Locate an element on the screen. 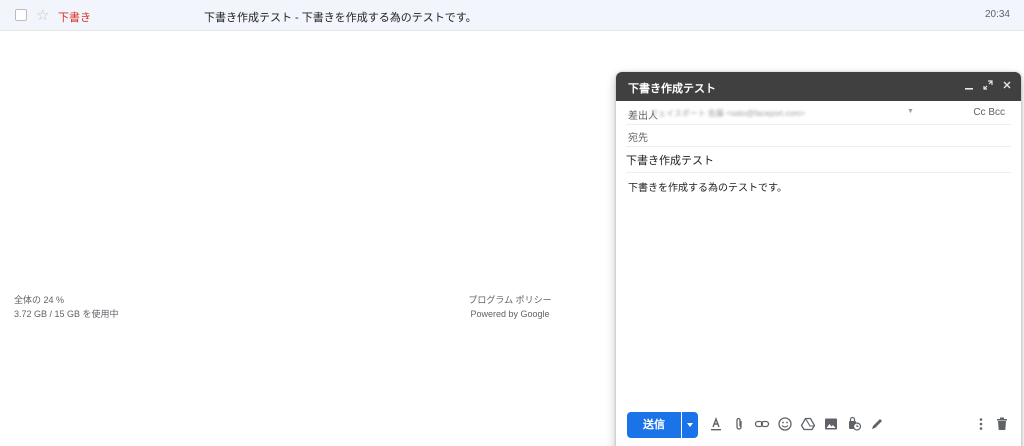  signature-icon is located at coordinates (877, 424).